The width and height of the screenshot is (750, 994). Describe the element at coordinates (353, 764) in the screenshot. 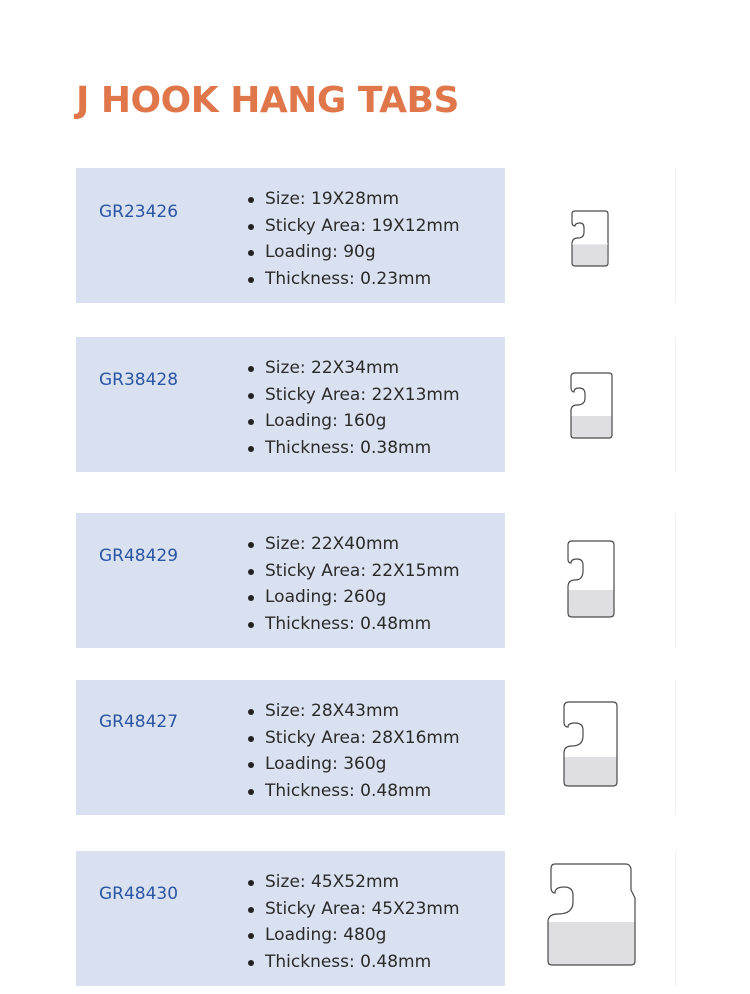

I see `spec-loading: Loading: 360g` at that location.